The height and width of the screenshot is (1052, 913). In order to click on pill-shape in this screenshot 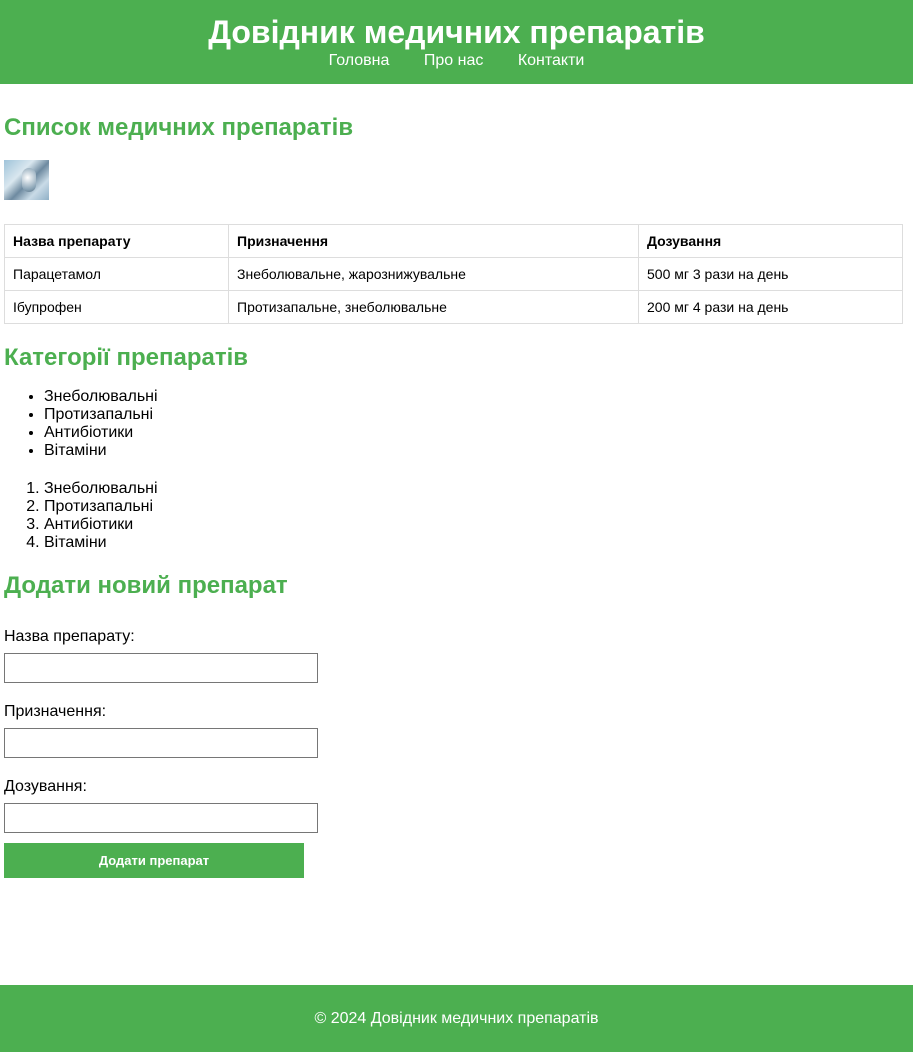, I will do `click(29, 180)`.